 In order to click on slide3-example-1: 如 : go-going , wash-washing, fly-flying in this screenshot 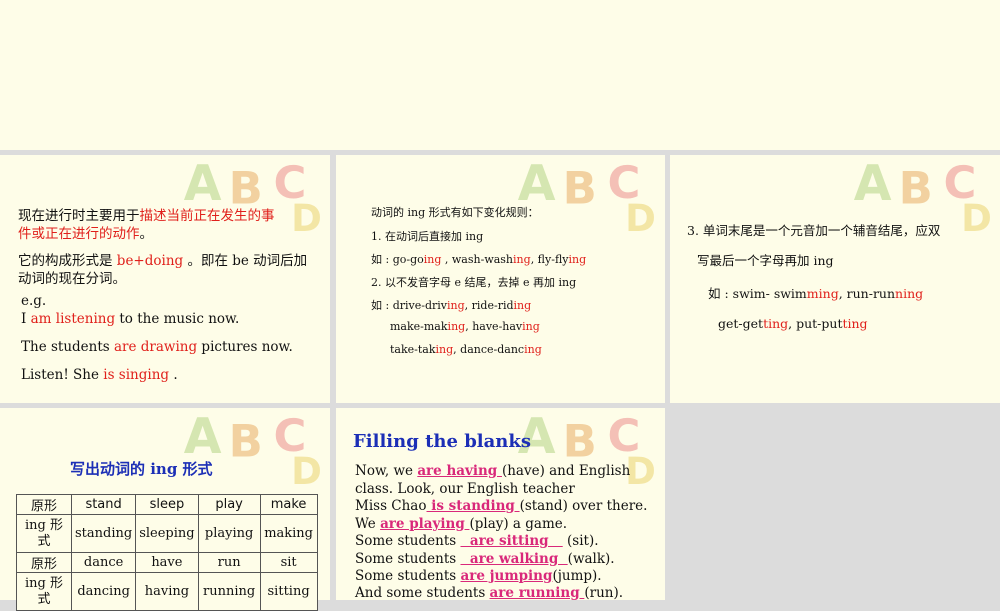, I will do `click(478, 259)`.